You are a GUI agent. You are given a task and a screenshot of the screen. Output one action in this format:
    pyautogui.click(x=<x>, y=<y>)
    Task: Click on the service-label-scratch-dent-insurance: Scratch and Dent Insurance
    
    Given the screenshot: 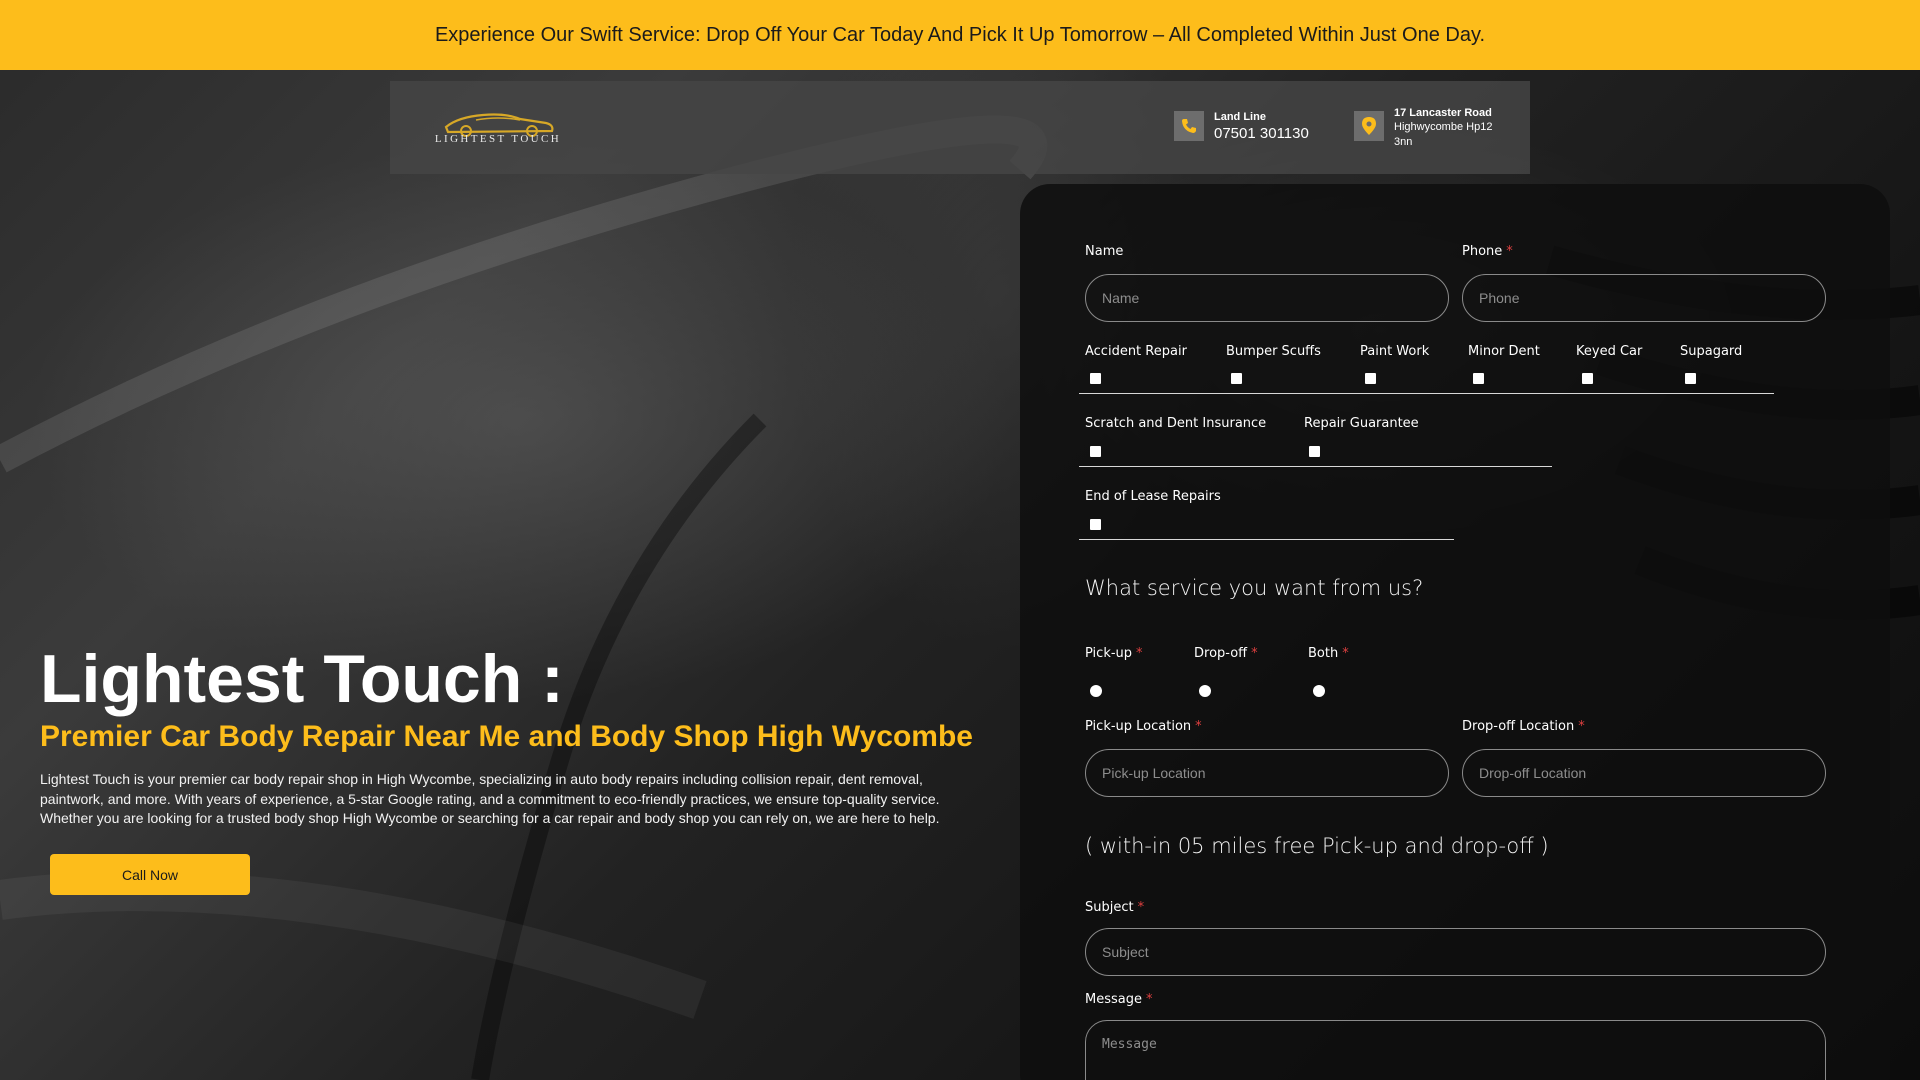 What is the action you would take?
    pyautogui.click(x=1176, y=423)
    